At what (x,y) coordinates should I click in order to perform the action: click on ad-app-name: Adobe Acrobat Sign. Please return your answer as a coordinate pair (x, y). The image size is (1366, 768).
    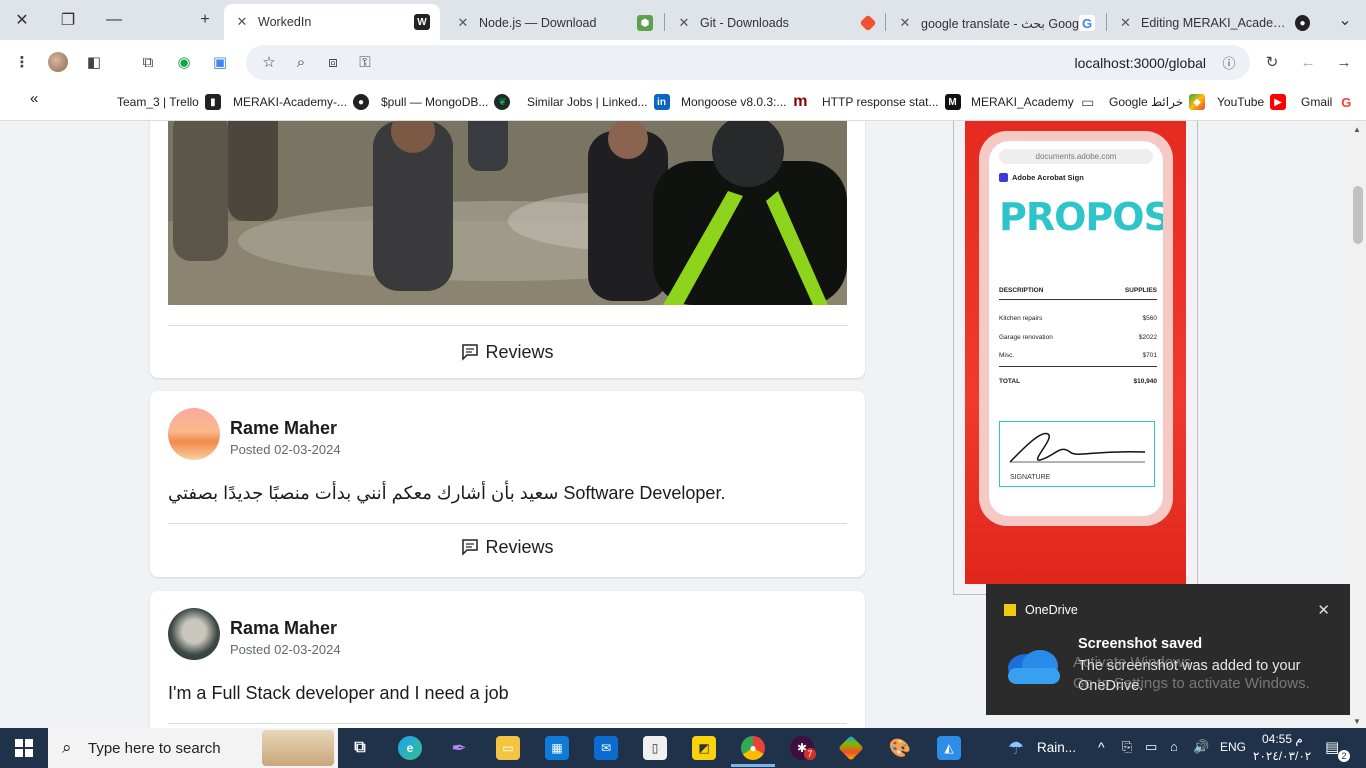
    Looking at the image, I should click on (1041, 177).